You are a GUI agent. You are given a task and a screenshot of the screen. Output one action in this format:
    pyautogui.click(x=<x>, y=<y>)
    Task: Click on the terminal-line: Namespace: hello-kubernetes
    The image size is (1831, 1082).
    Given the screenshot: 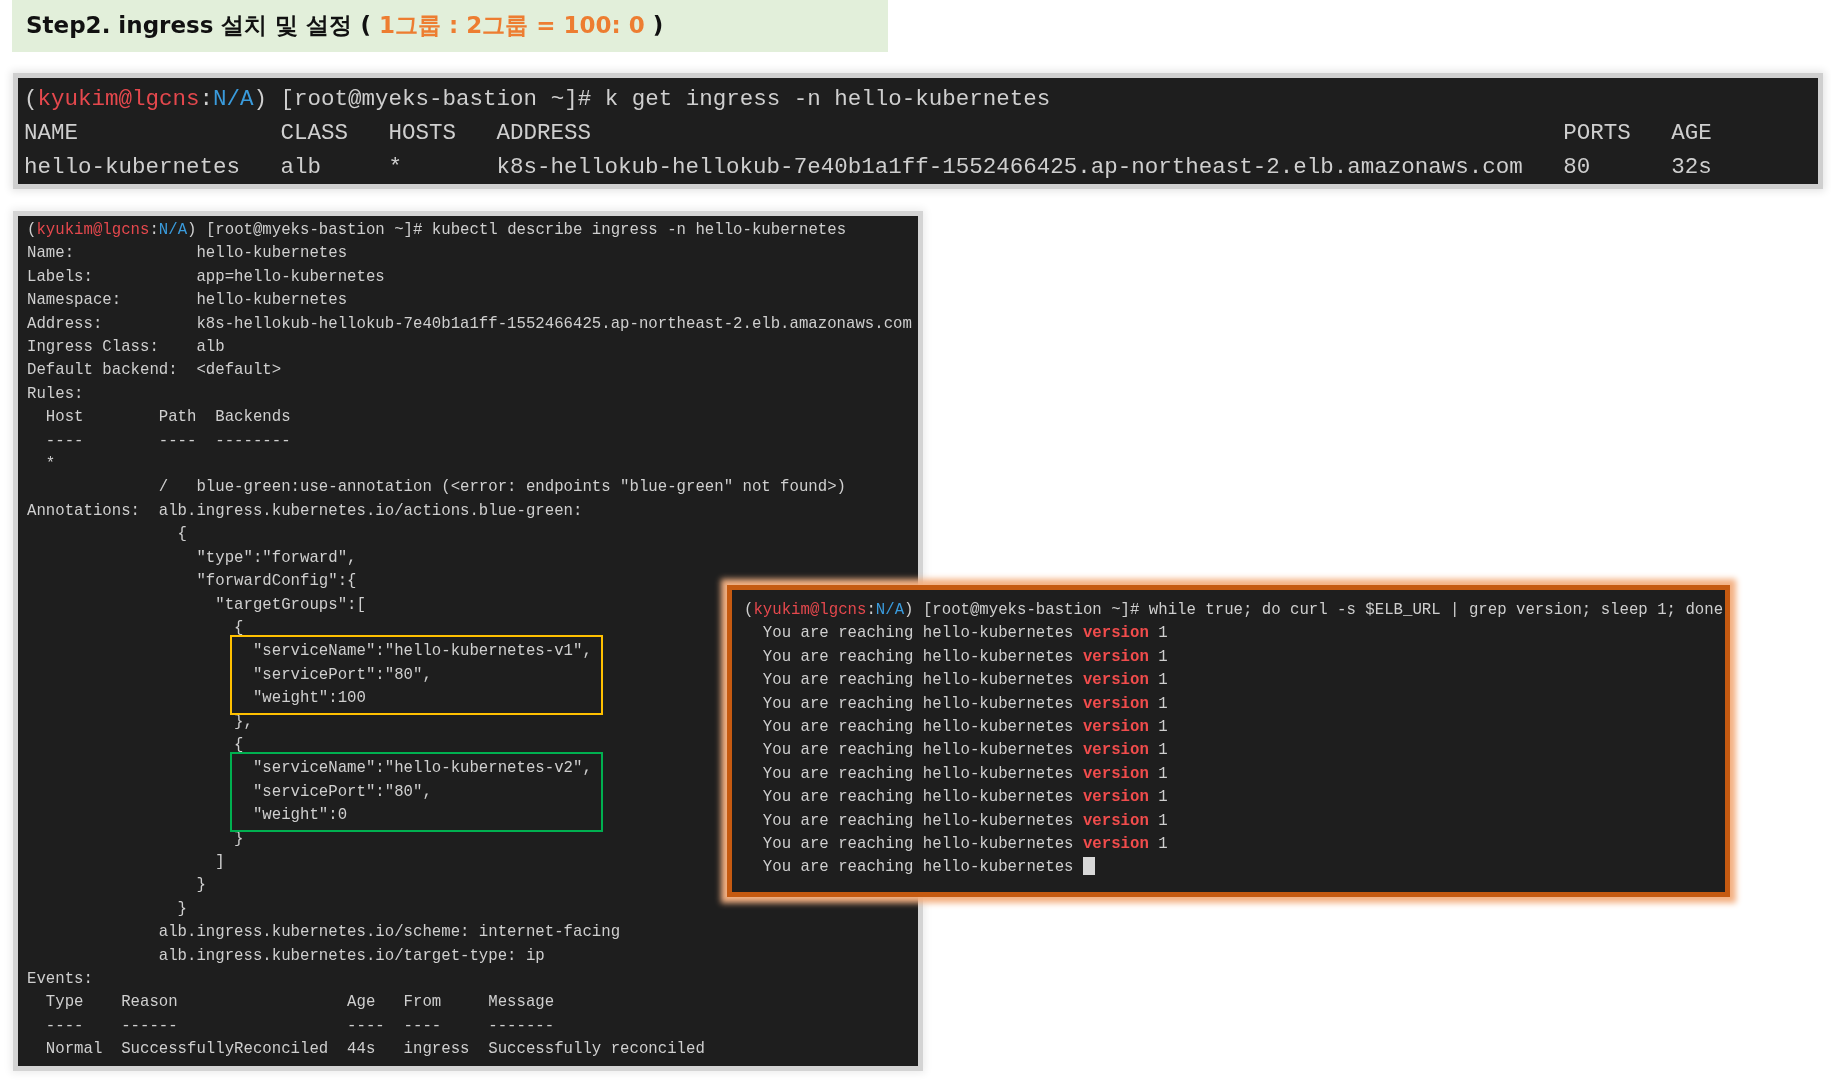 What is the action you would take?
    pyautogui.click(x=187, y=301)
    